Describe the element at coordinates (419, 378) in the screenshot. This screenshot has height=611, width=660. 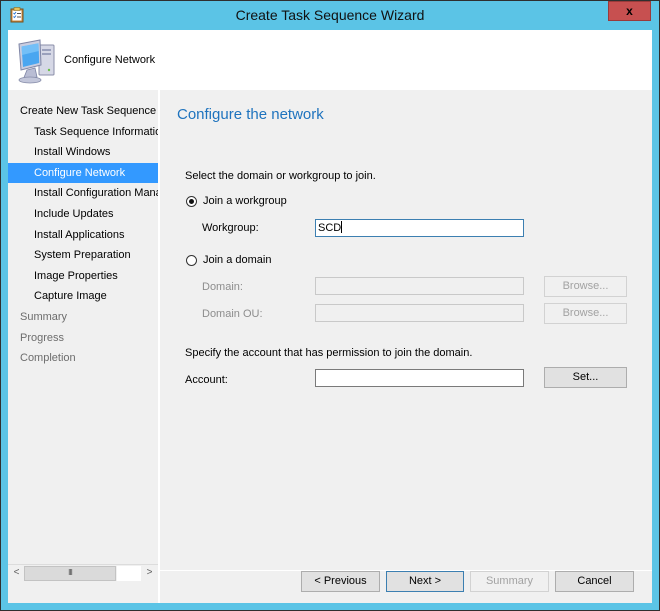
I see `account-input` at that location.